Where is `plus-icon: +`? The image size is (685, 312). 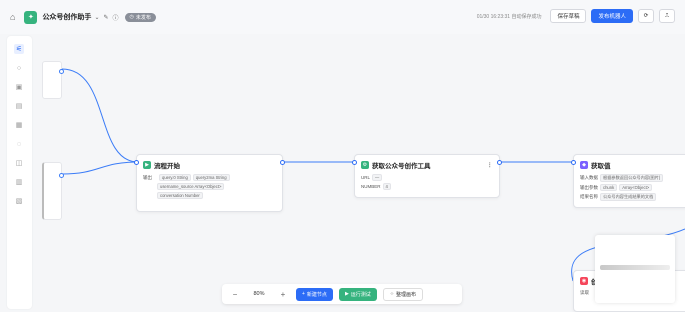 plus-icon: + is located at coordinates (303, 294).